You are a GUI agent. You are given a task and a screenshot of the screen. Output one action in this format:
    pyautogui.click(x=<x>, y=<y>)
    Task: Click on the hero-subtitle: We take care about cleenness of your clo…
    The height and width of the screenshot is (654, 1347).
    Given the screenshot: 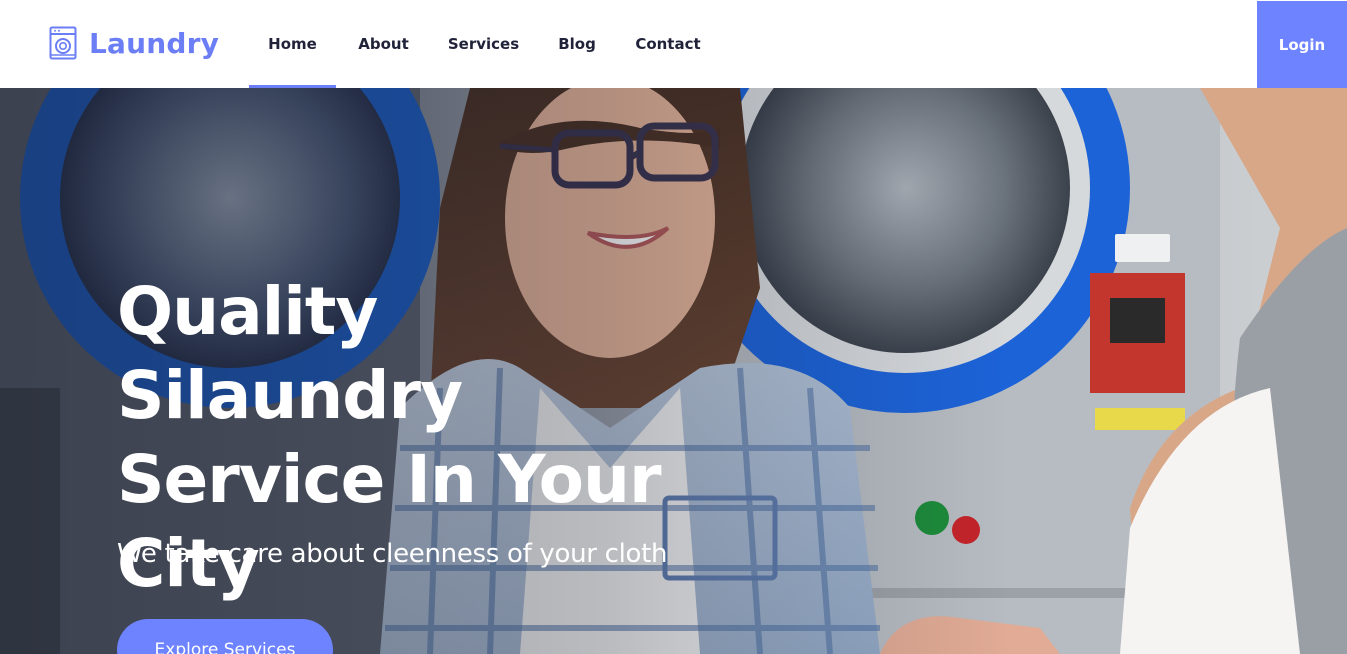 What is the action you would take?
    pyautogui.click(x=392, y=554)
    